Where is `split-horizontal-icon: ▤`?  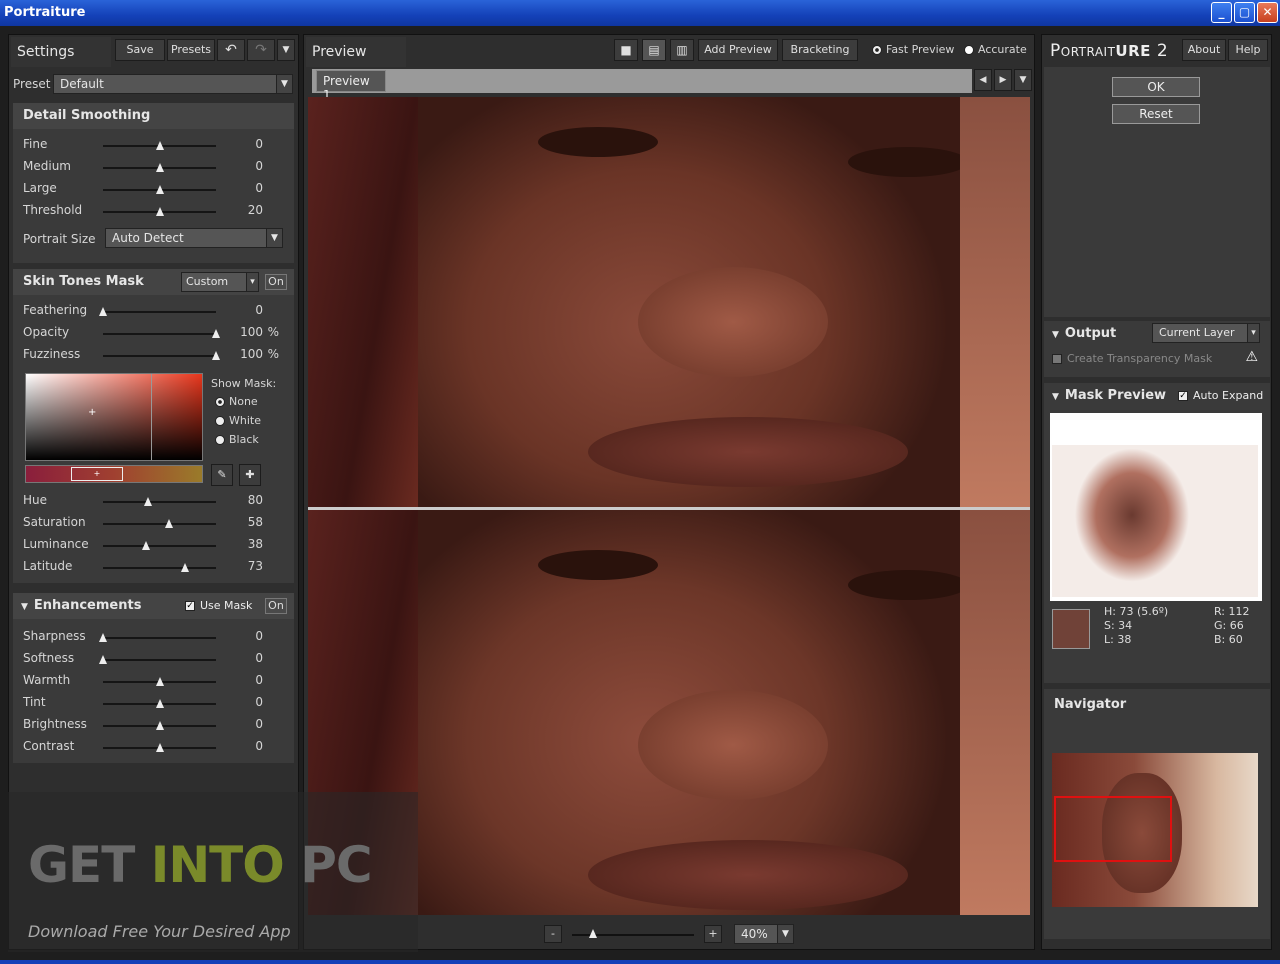 split-horizontal-icon: ▤ is located at coordinates (654, 50).